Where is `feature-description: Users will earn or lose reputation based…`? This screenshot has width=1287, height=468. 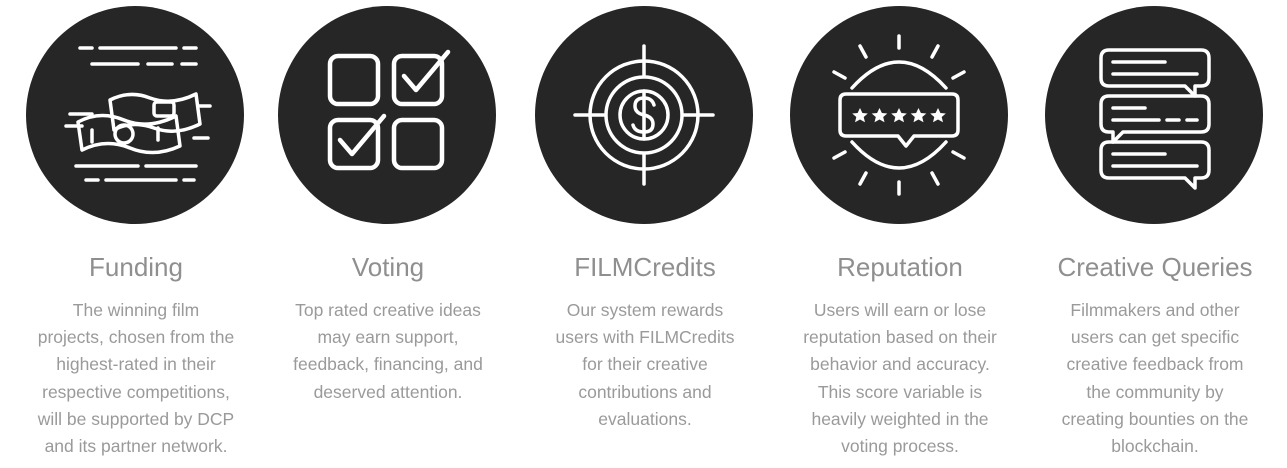 feature-description: Users will earn or lose reputation based… is located at coordinates (900, 378).